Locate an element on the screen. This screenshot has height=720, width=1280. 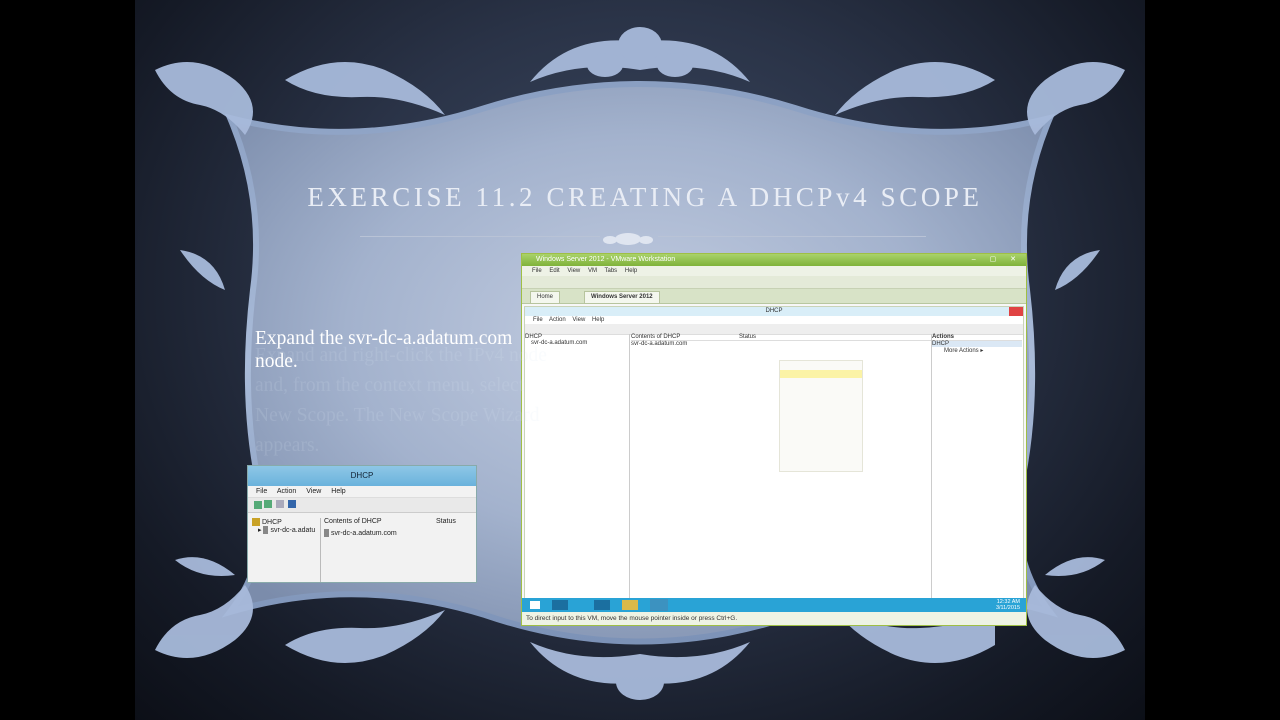
thumbnail-tree: DHCP ▸ svr-dc-a.adatu is located at coordinates (286, 550).